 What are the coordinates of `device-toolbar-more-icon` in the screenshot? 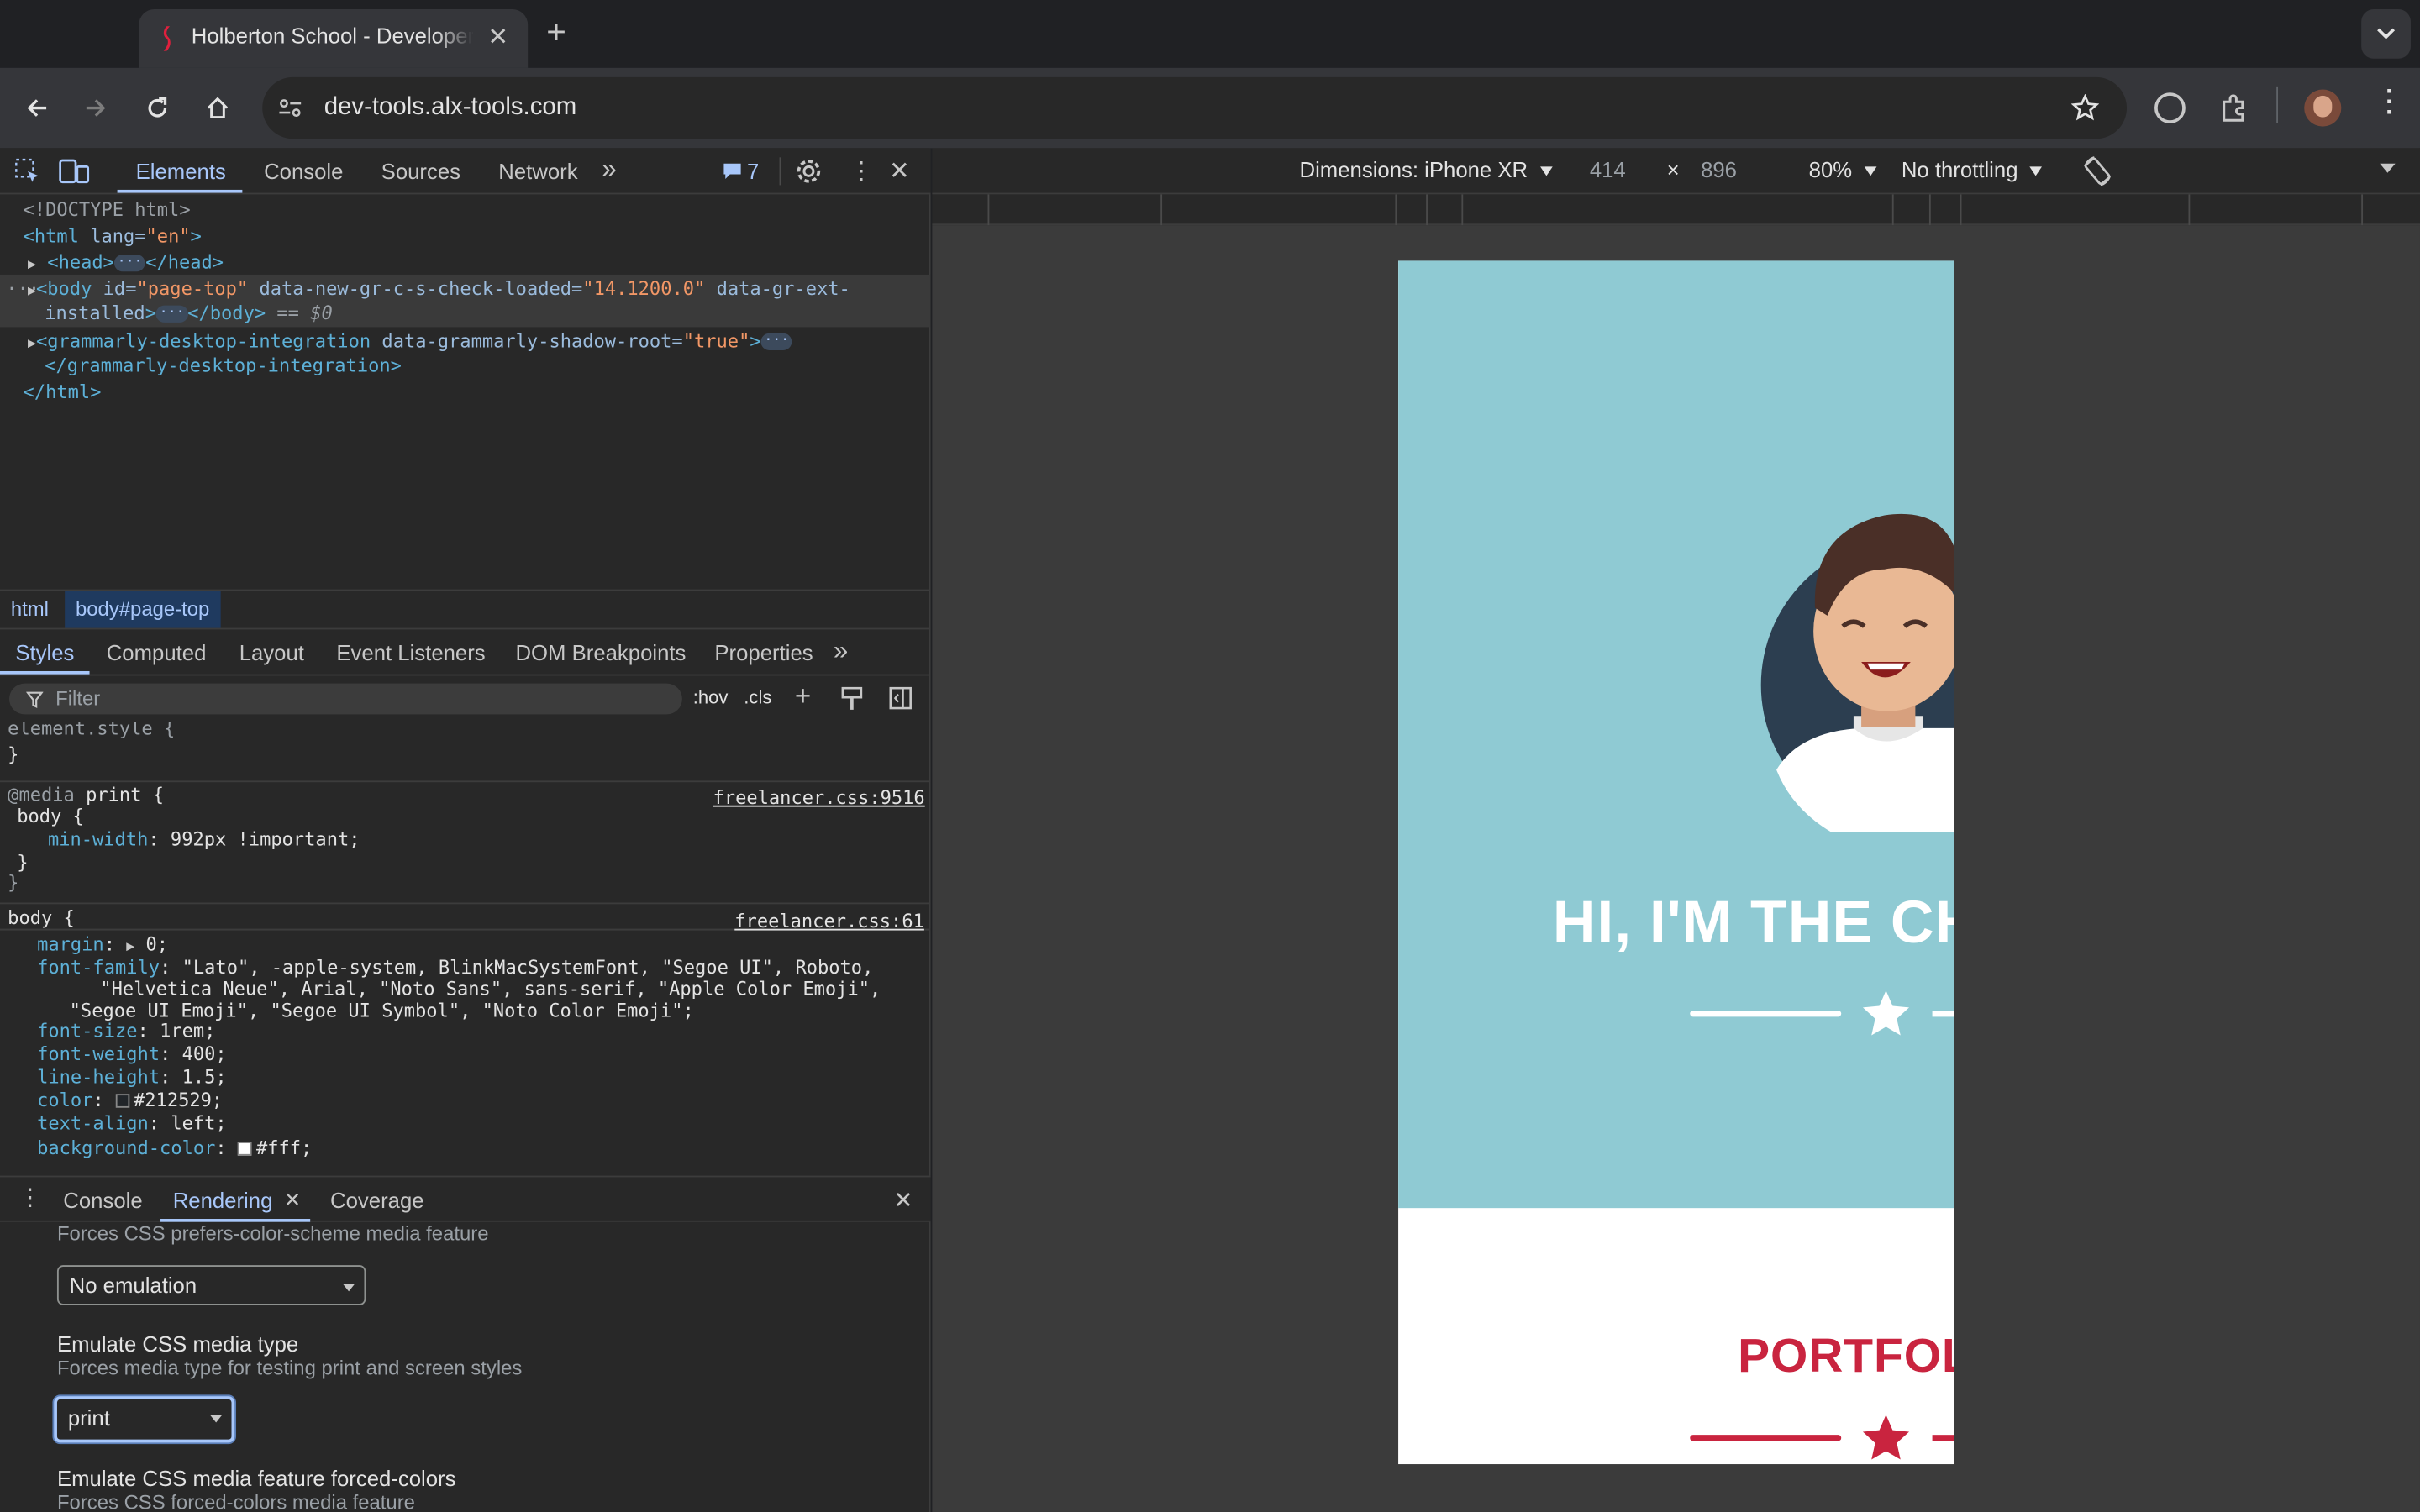 It's located at (2388, 168).